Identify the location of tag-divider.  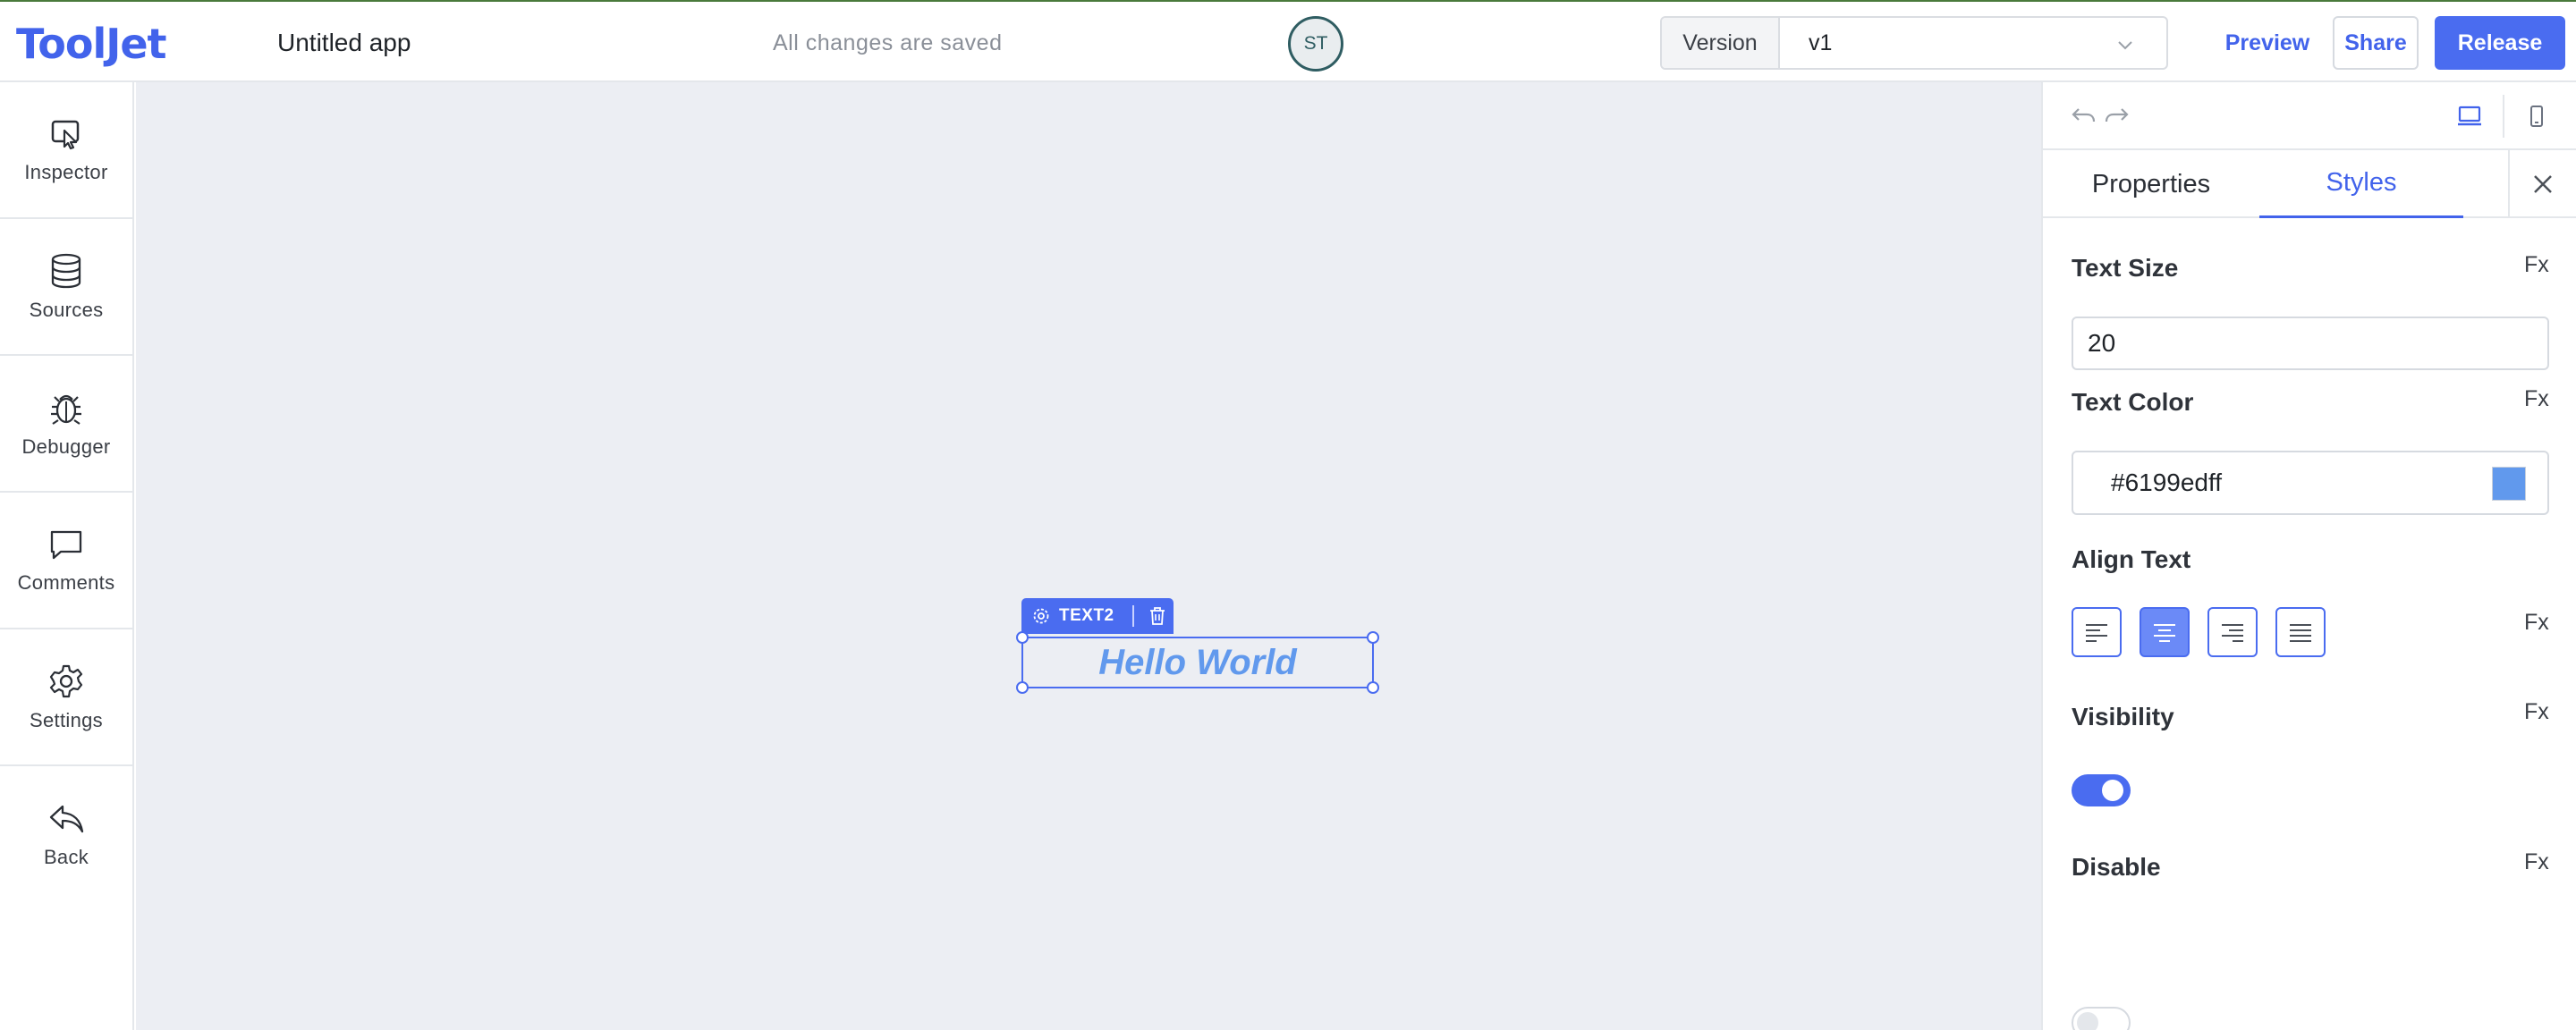
(1132, 616).